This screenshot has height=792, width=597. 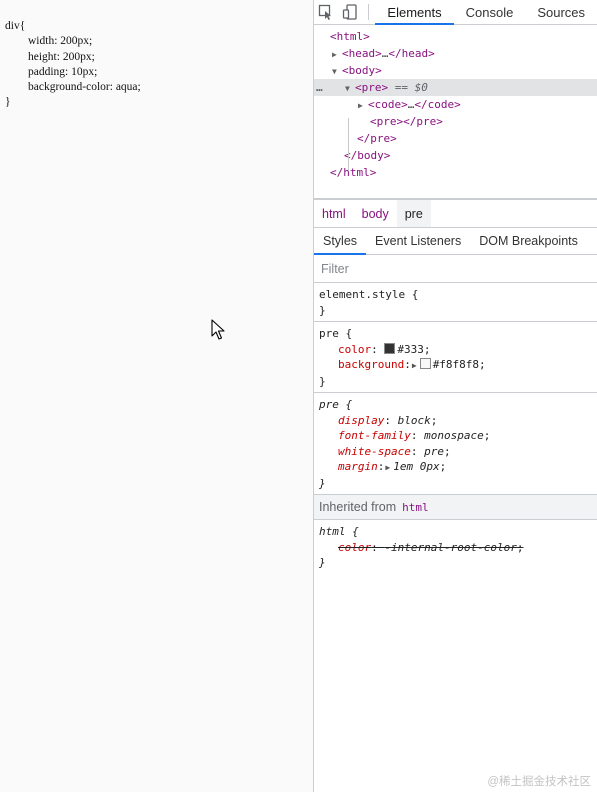 I want to click on property-value: block, so click(x=414, y=420).